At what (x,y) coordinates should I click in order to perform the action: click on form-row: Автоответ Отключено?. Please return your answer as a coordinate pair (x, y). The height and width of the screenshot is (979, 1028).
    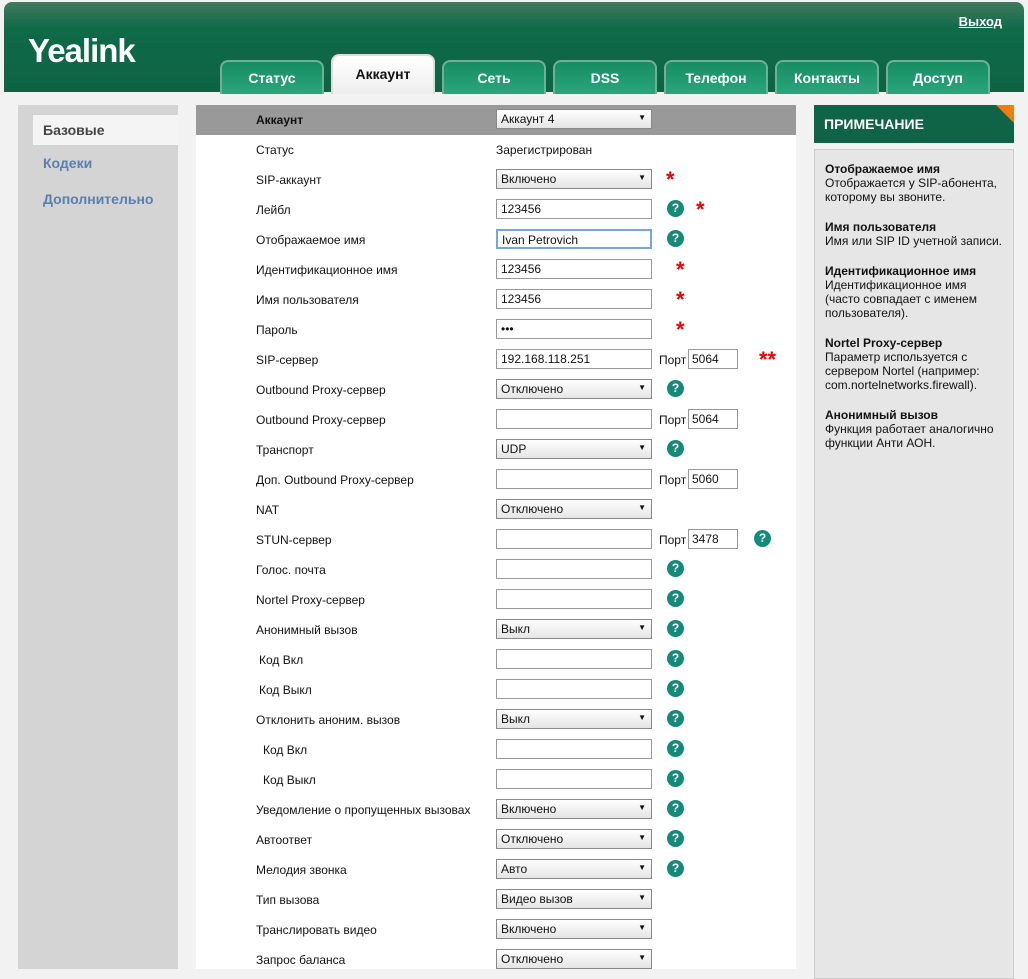
    Looking at the image, I should click on (496, 840).